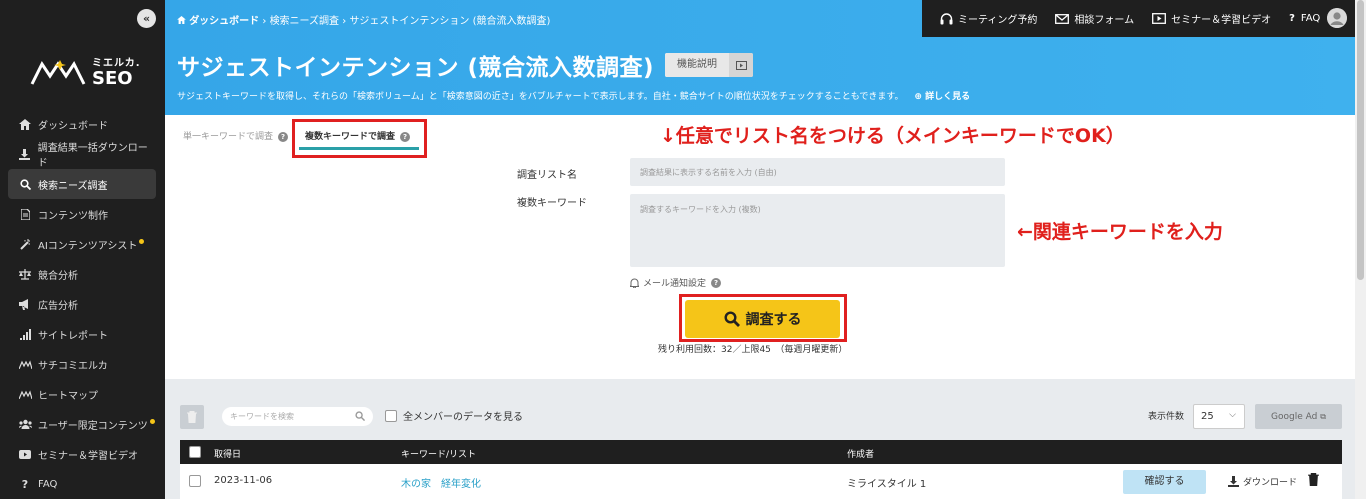 The image size is (1366, 499). I want to click on page-scrollbar, so click(1360, 249).